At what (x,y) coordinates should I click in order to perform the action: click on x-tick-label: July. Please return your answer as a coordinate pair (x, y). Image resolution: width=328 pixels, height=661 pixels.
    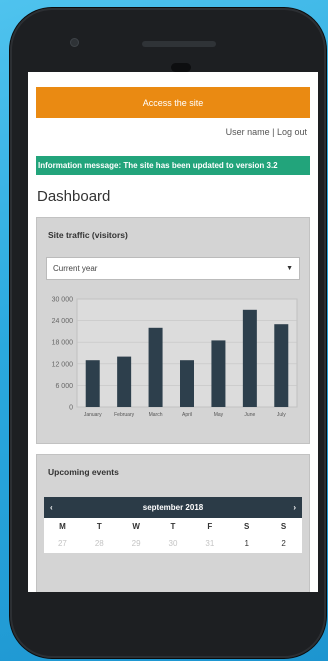
    Looking at the image, I should click on (281, 415).